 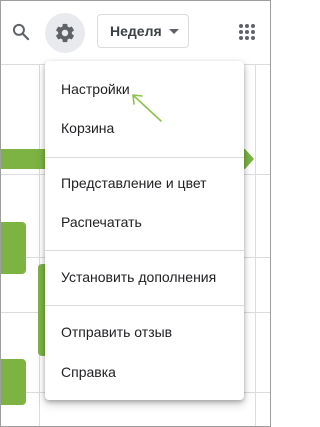 What do you see at coordinates (88, 128) in the screenshot?
I see `menu-item-label: Корзина` at bounding box center [88, 128].